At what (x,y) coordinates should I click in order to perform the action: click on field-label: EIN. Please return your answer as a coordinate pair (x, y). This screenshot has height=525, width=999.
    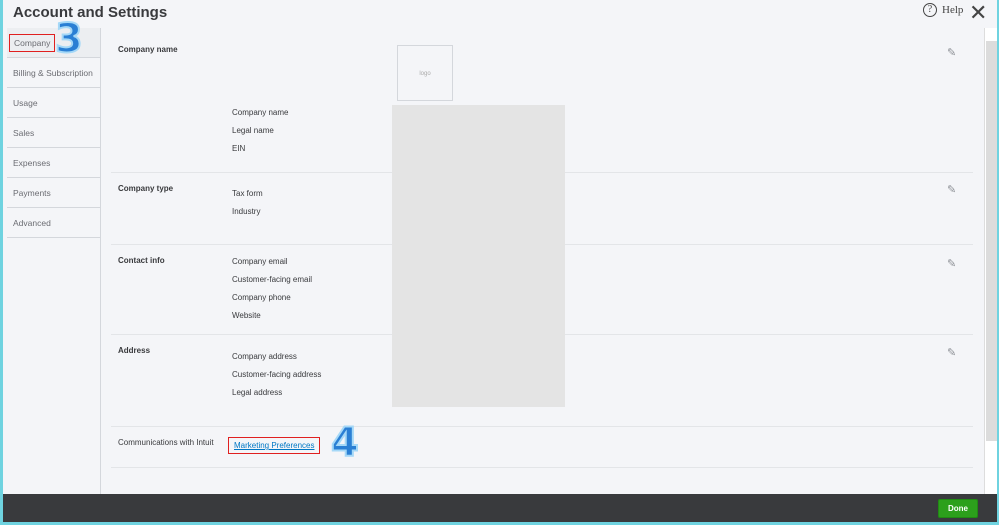
    Looking at the image, I should click on (239, 148).